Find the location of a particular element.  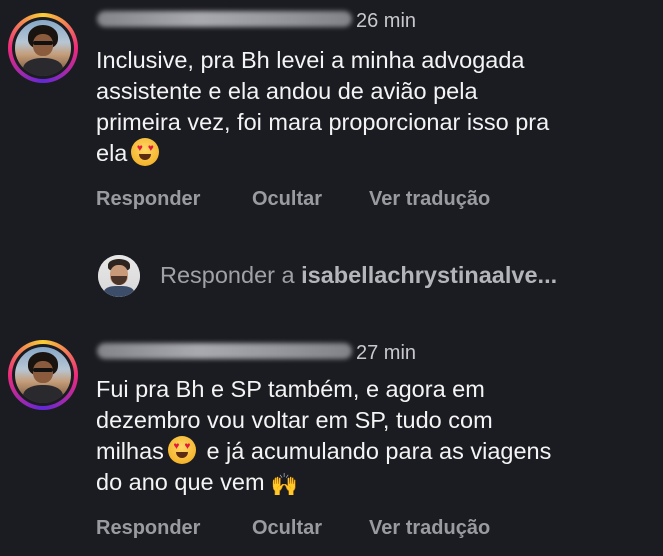

current-user-avatar is located at coordinates (119, 276).